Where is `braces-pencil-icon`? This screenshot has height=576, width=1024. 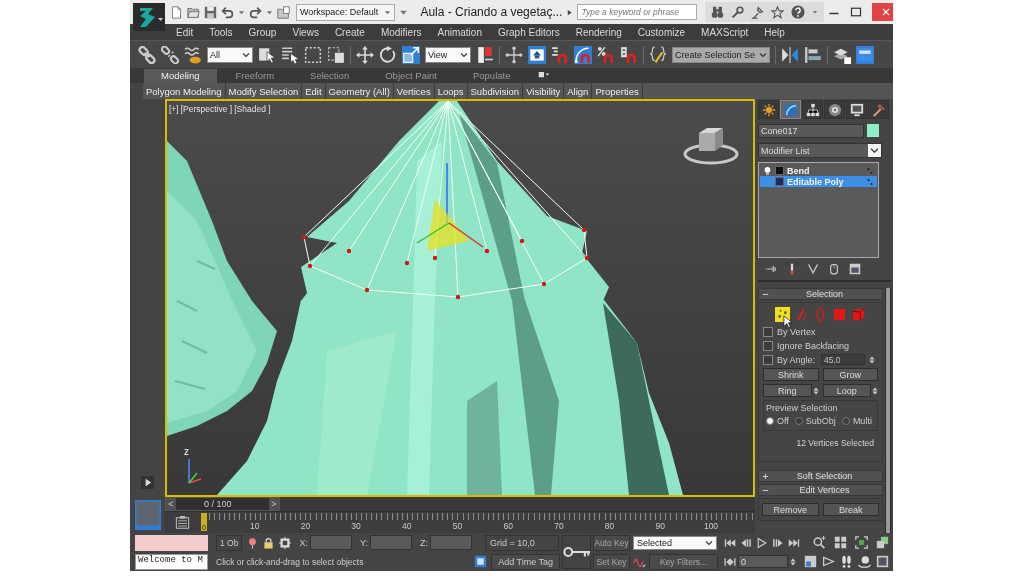
braces-pencil-icon is located at coordinates (658, 54).